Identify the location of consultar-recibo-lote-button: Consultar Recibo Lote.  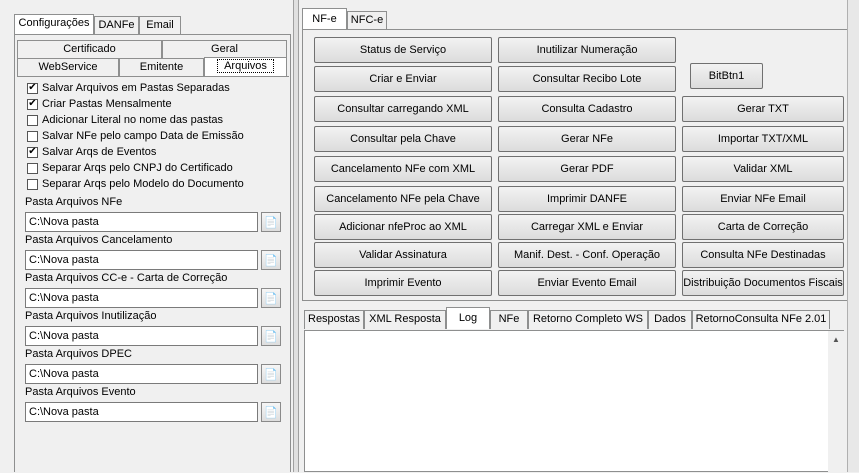
(587, 79).